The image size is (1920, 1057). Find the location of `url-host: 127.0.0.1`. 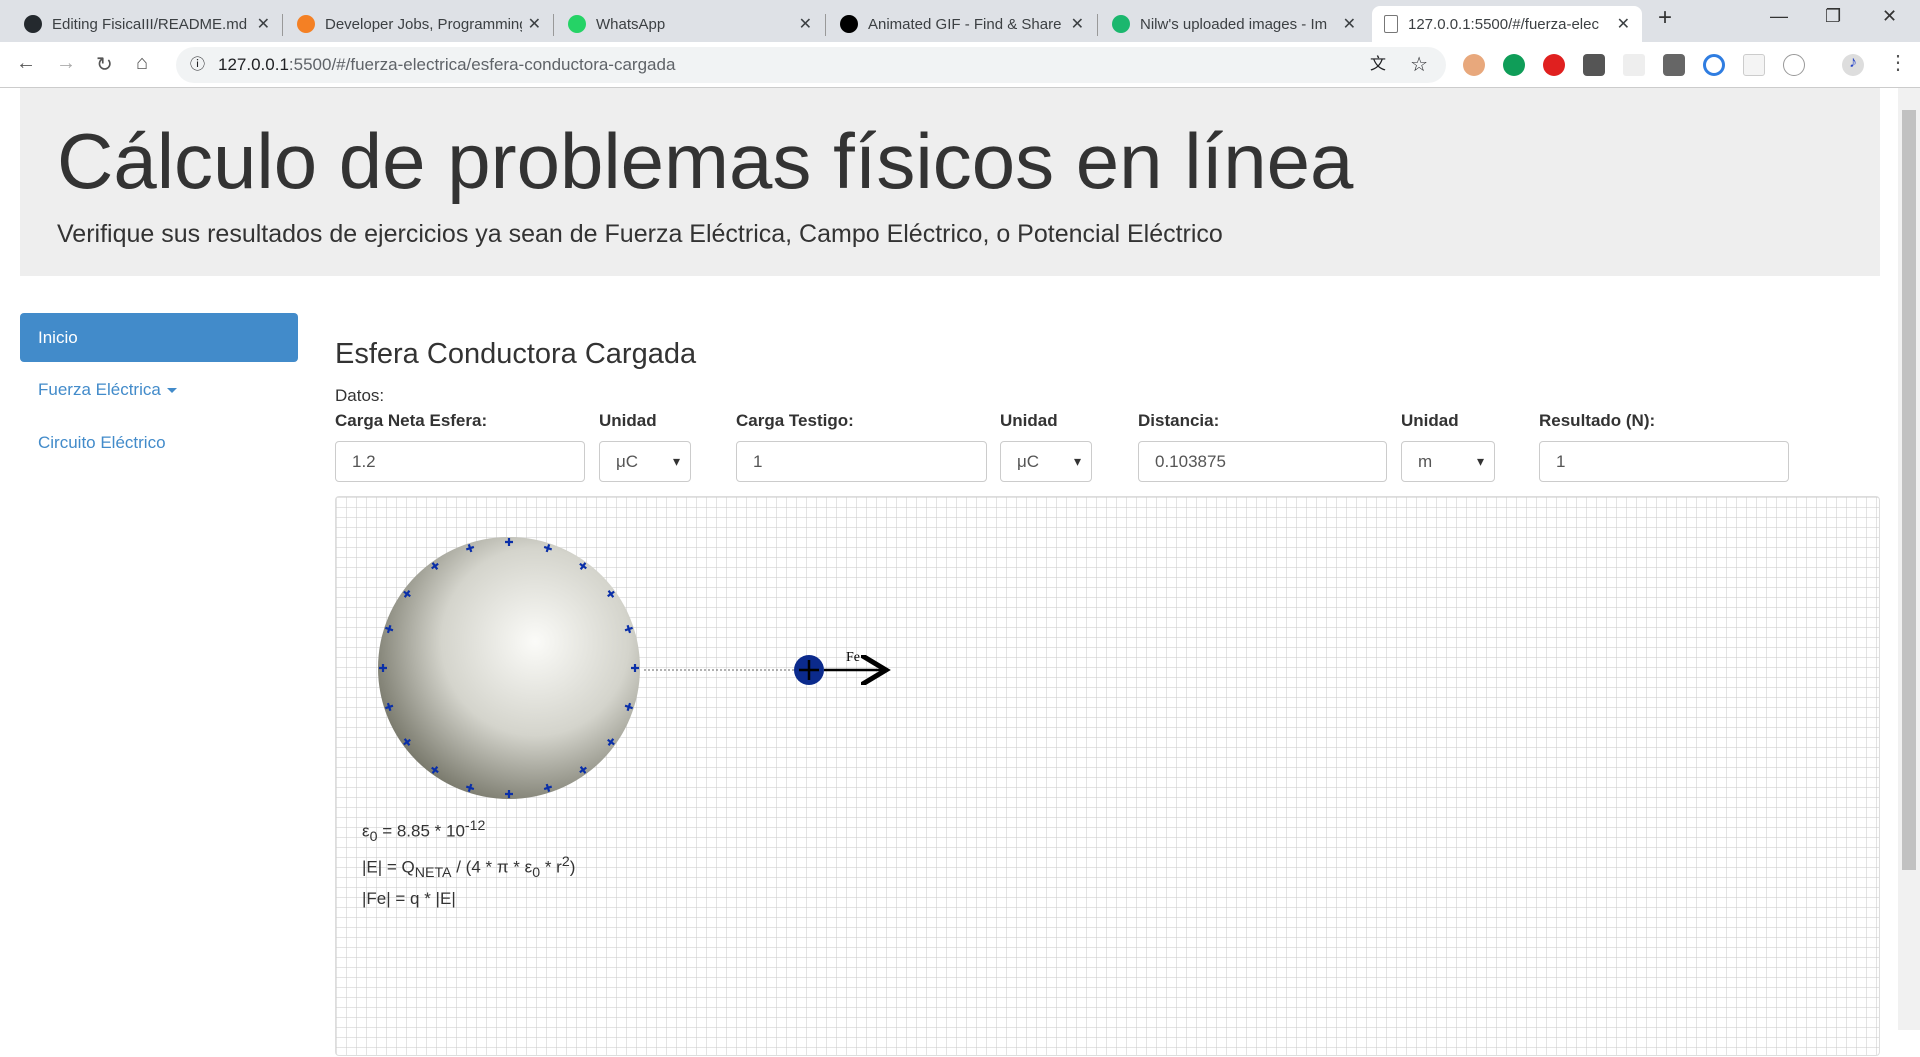

url-host: 127.0.0.1 is located at coordinates (253, 64).